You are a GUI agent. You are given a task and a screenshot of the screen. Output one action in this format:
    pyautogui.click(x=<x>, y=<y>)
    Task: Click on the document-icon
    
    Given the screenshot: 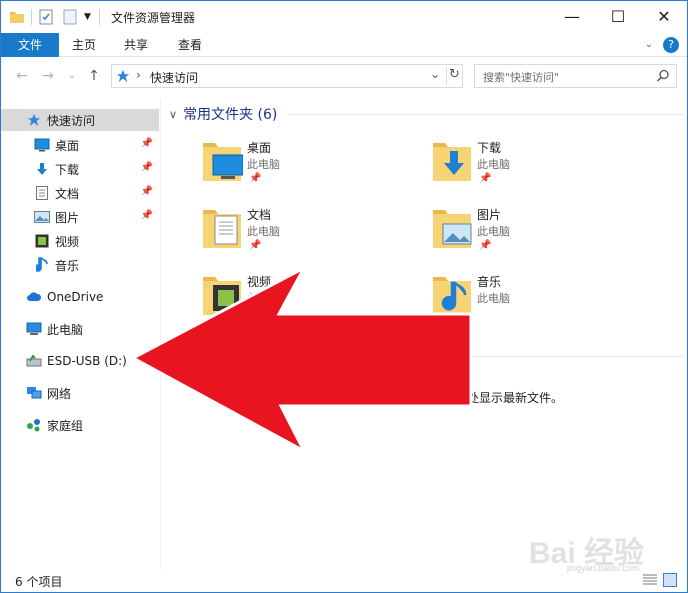 What is the action you would take?
    pyautogui.click(x=42, y=193)
    